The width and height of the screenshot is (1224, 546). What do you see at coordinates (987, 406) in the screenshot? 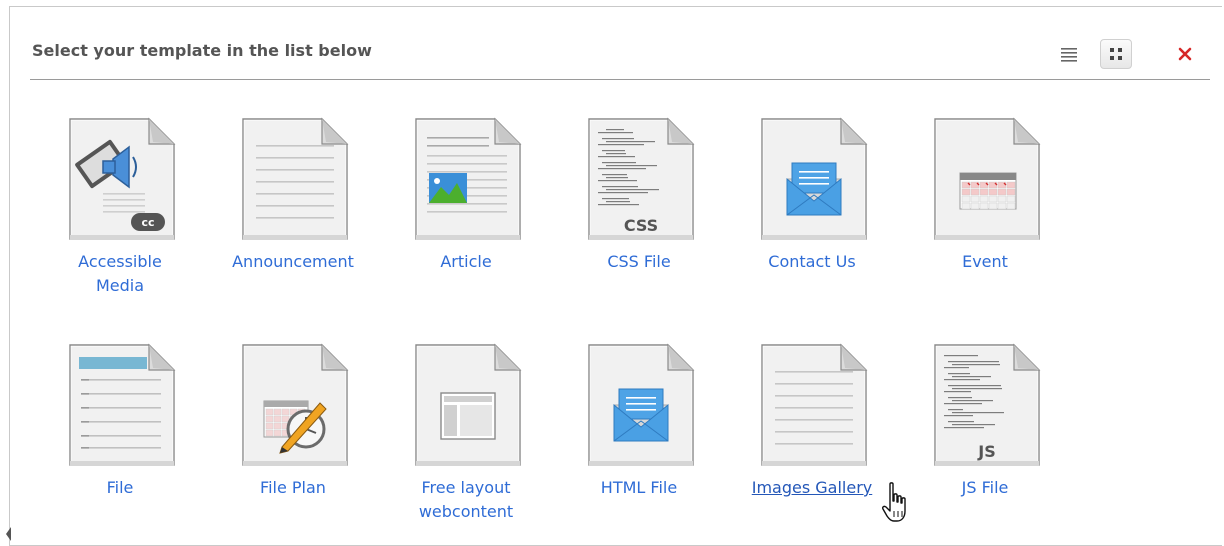
I see `js-file-icon: JS` at bounding box center [987, 406].